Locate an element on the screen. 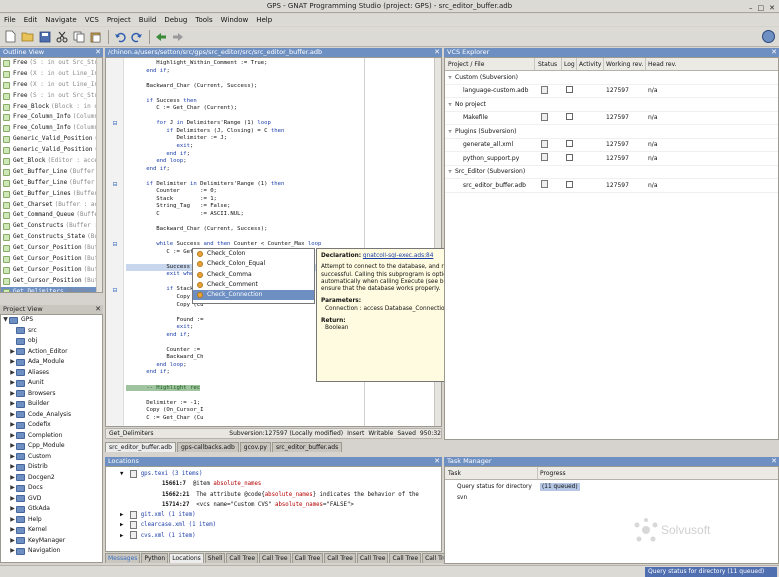 The image size is (779, 577). menu-edit: Edit is located at coordinates (31, 20).